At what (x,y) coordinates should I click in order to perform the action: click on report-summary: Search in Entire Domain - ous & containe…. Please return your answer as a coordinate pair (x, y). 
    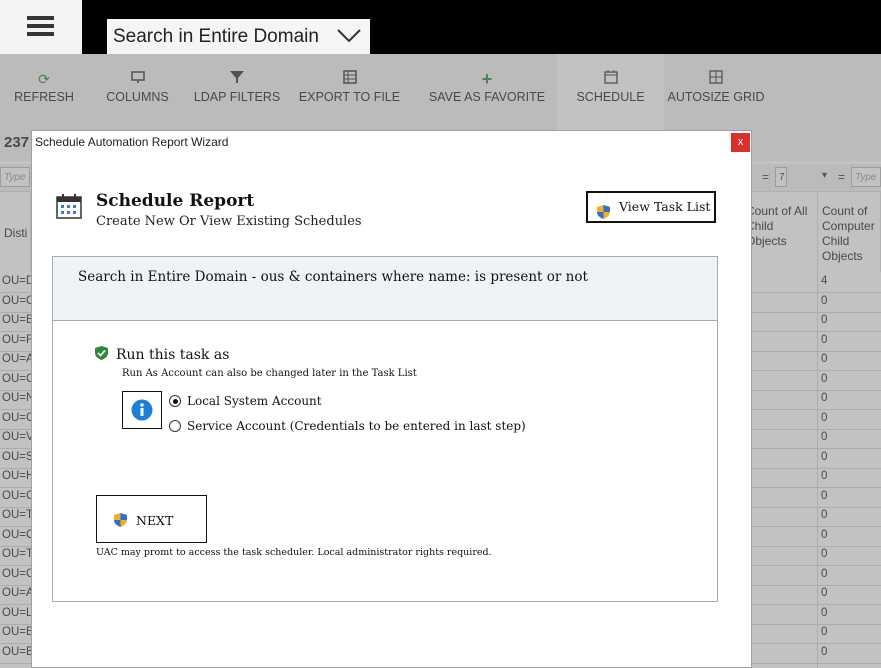
    Looking at the image, I should click on (333, 277).